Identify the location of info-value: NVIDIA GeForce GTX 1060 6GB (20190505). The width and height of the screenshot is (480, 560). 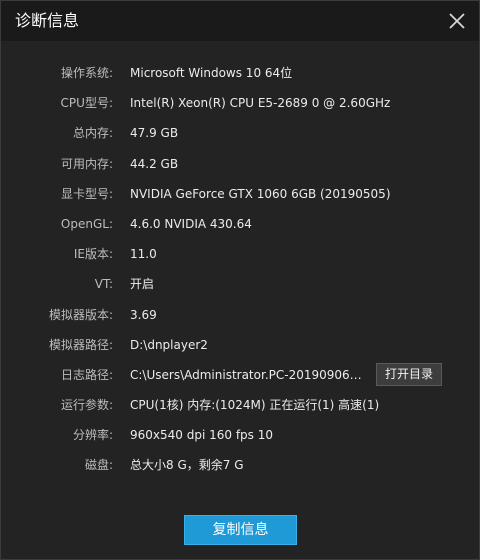
(260, 193).